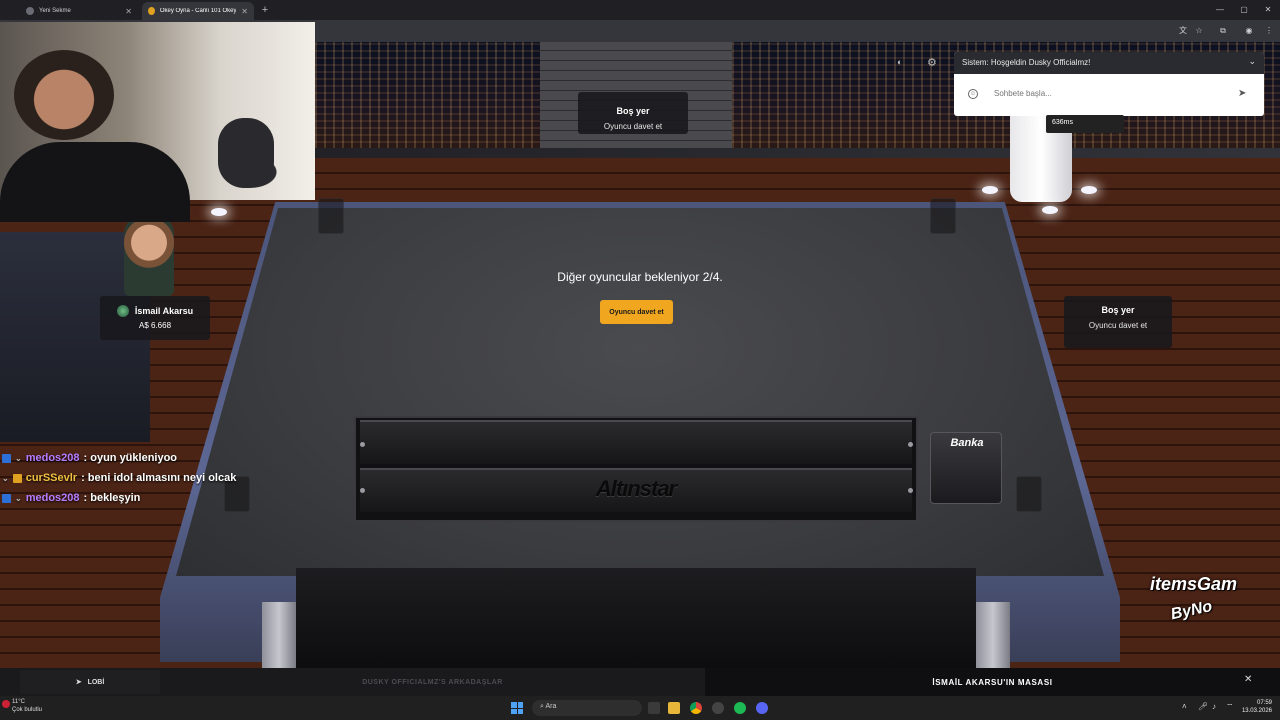 The width and height of the screenshot is (1280, 720). What do you see at coordinates (79, 11) in the screenshot?
I see `tab-new: Yeni Sekme ✕` at bounding box center [79, 11].